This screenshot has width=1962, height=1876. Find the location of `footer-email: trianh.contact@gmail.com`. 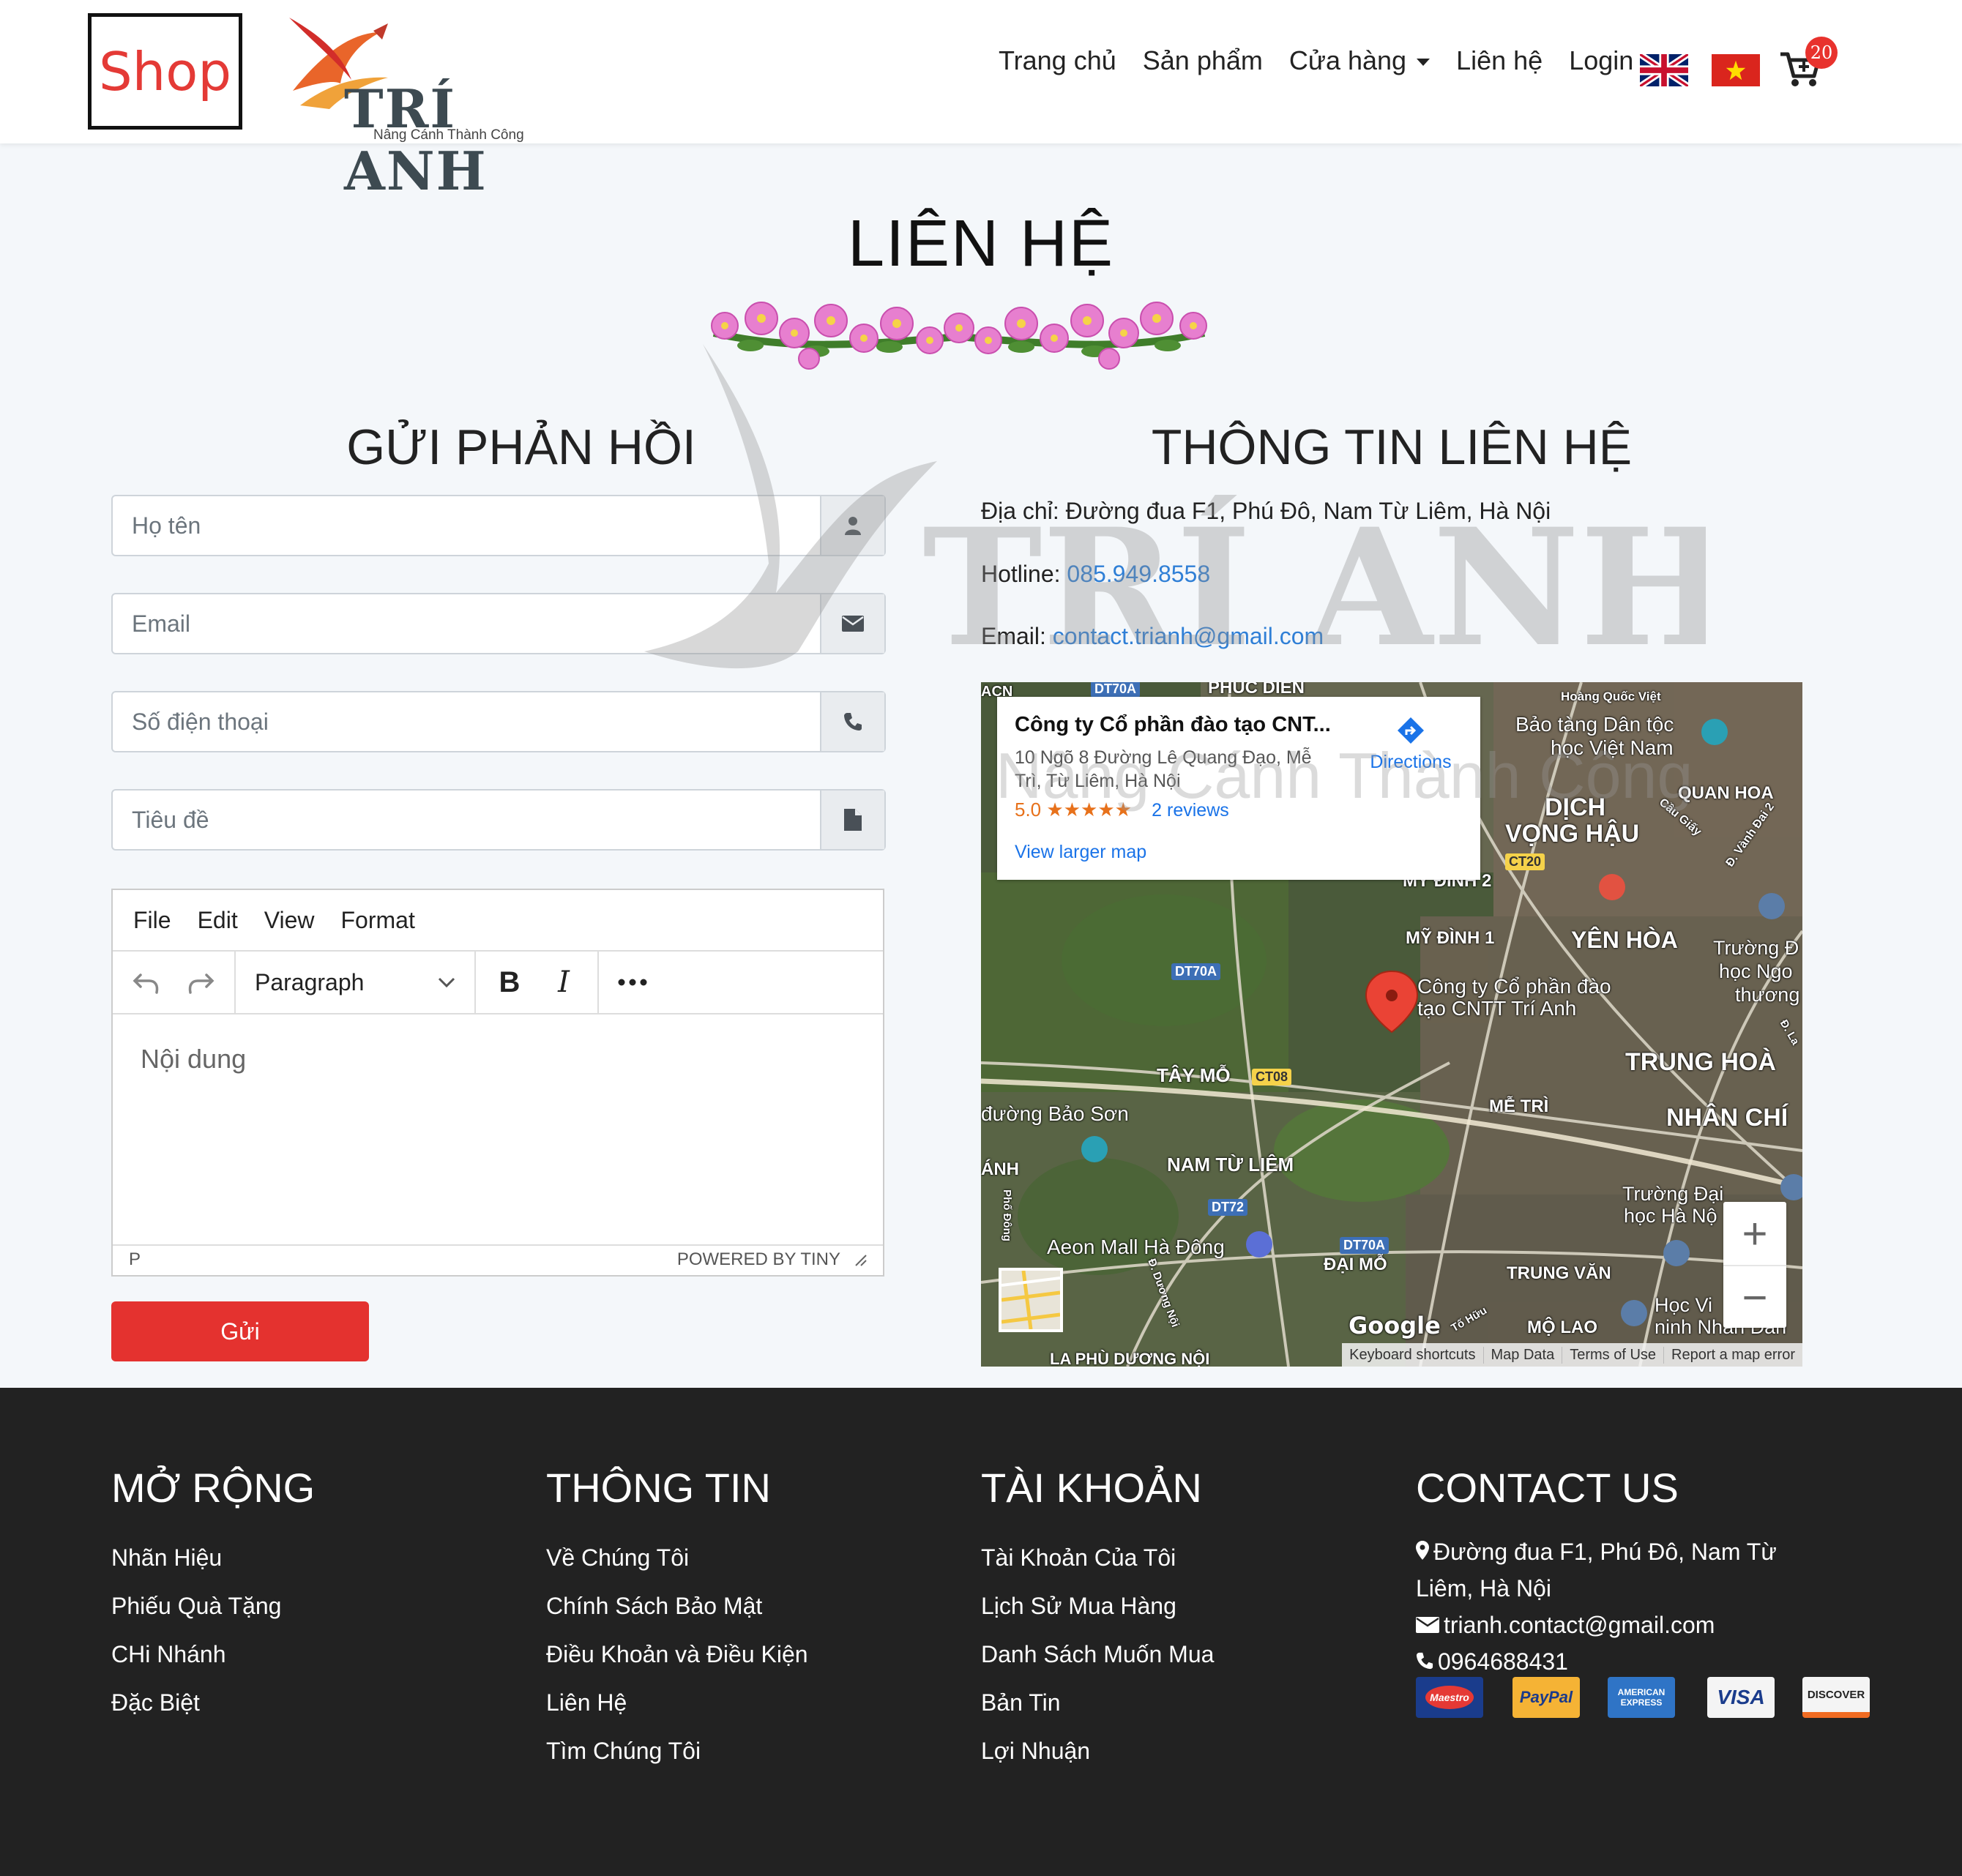

footer-email: trianh.contact@gmail.com is located at coordinates (1597, 1625).